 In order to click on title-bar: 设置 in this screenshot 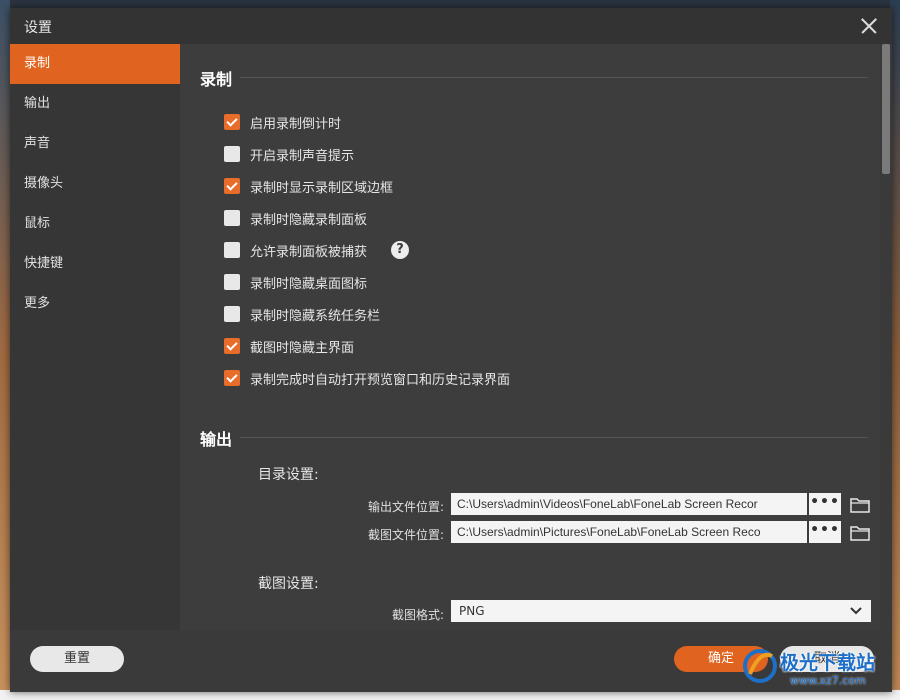, I will do `click(451, 26)`.